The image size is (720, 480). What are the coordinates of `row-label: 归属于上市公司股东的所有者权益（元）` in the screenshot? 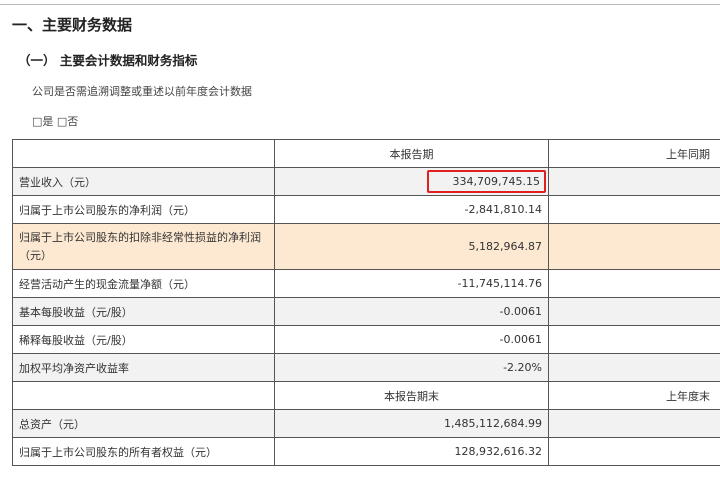 It's located at (143, 451).